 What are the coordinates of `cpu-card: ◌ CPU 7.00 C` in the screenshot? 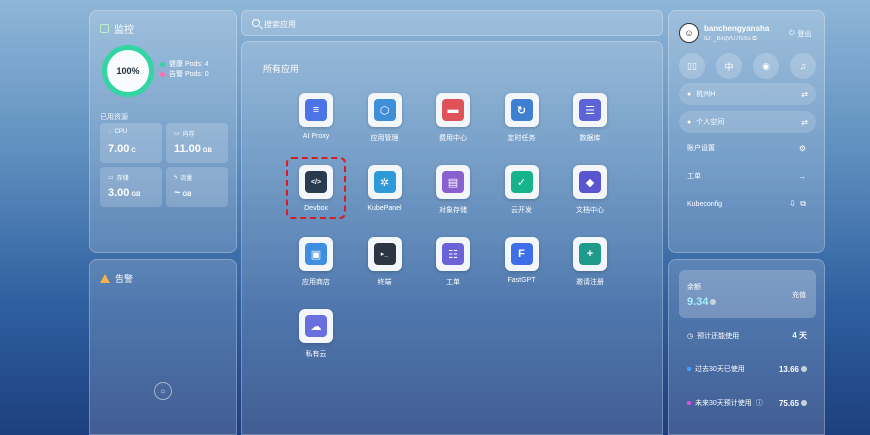 It's located at (131, 143).